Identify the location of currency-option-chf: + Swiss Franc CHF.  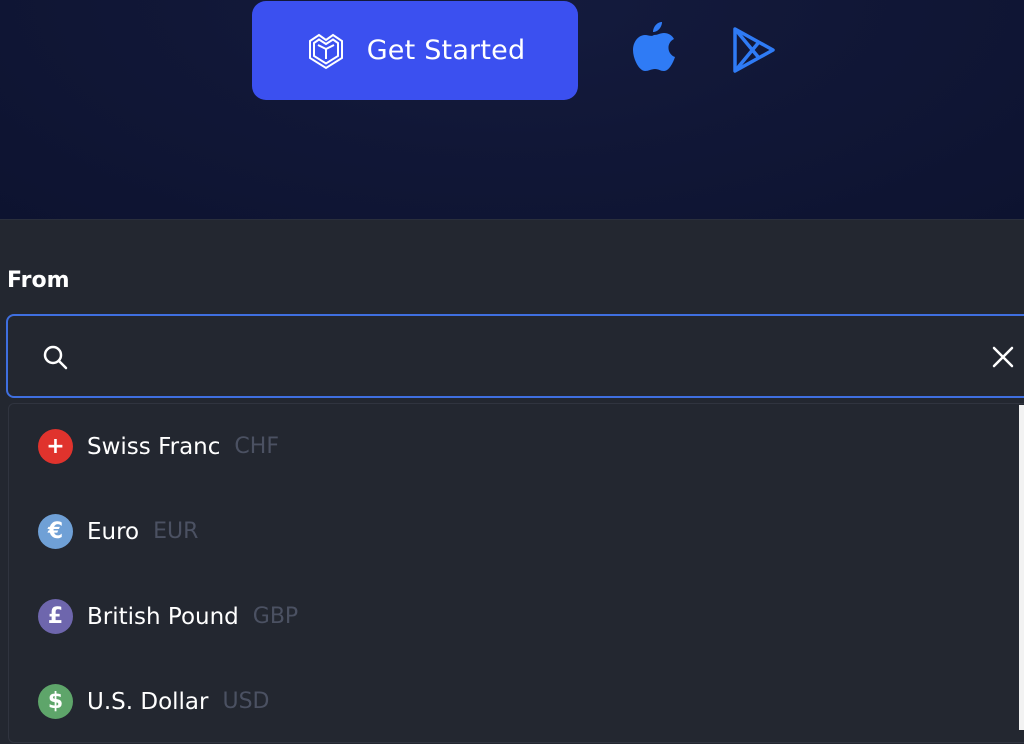
(516, 446).